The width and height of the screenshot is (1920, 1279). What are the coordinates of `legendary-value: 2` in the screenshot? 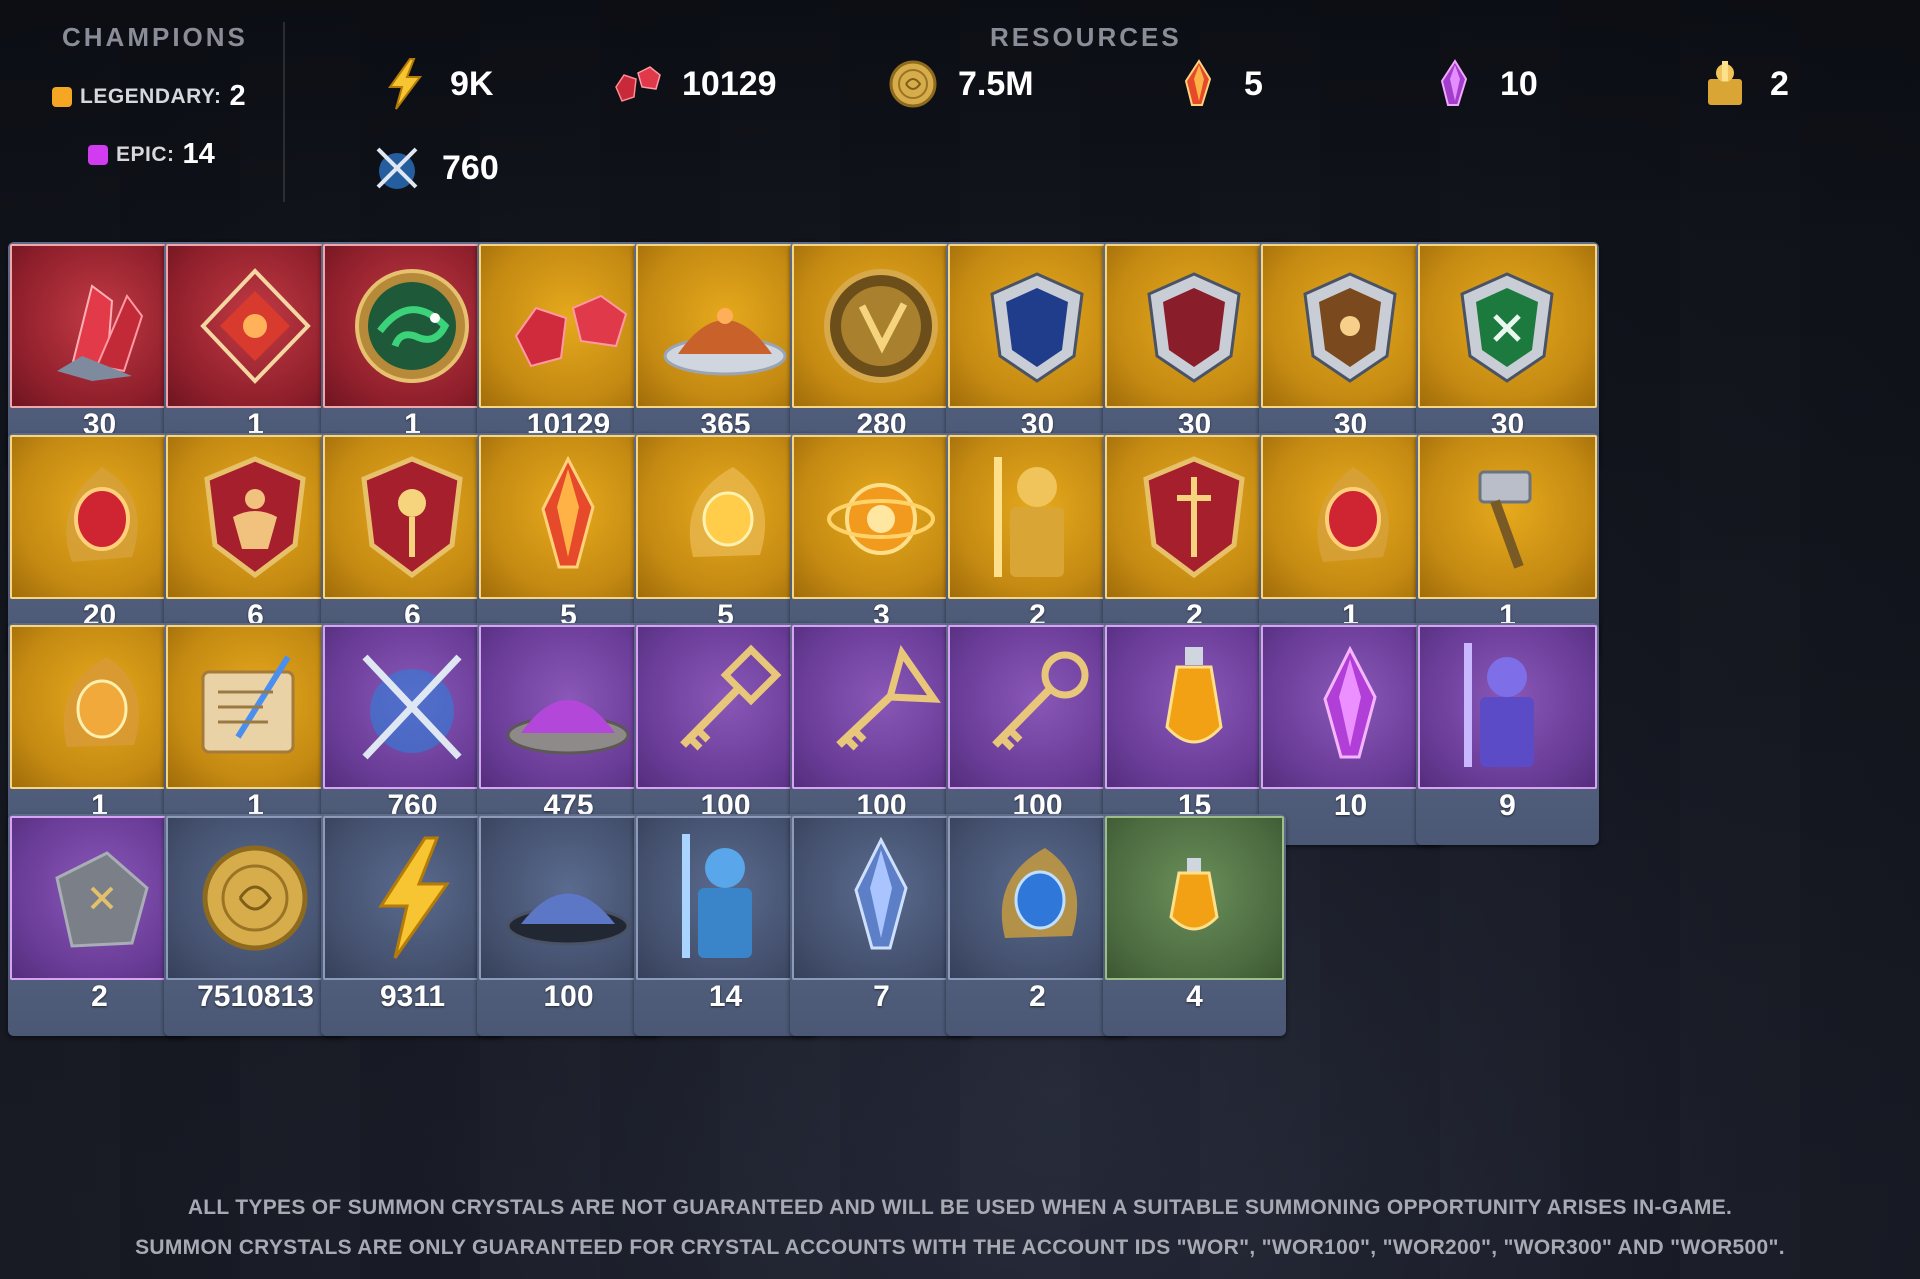 It's located at (237, 96).